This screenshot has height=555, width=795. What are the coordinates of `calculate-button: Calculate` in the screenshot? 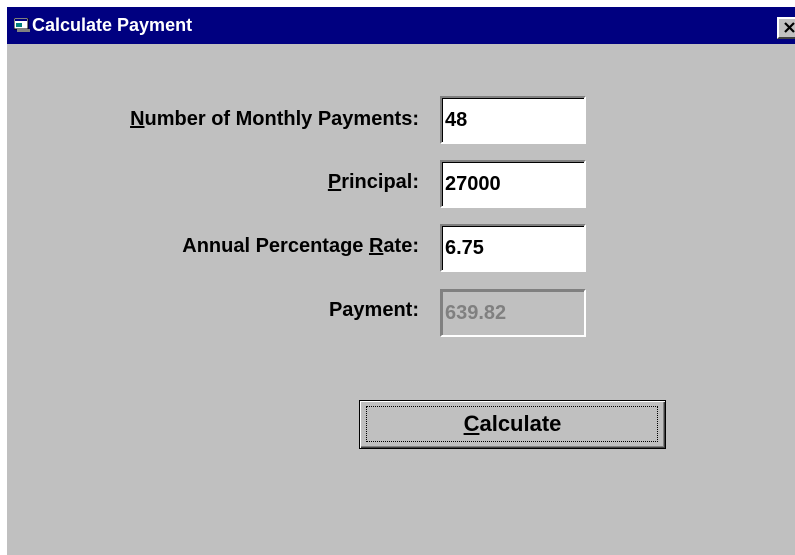 It's located at (512, 424).